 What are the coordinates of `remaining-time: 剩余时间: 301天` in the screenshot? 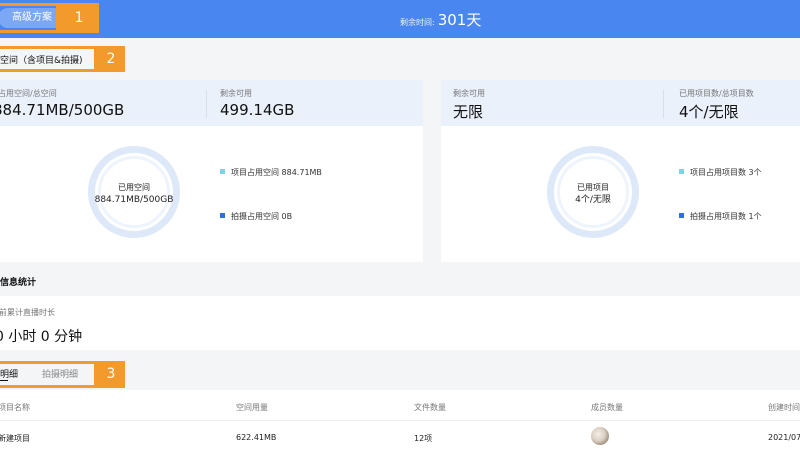 It's located at (440, 19).